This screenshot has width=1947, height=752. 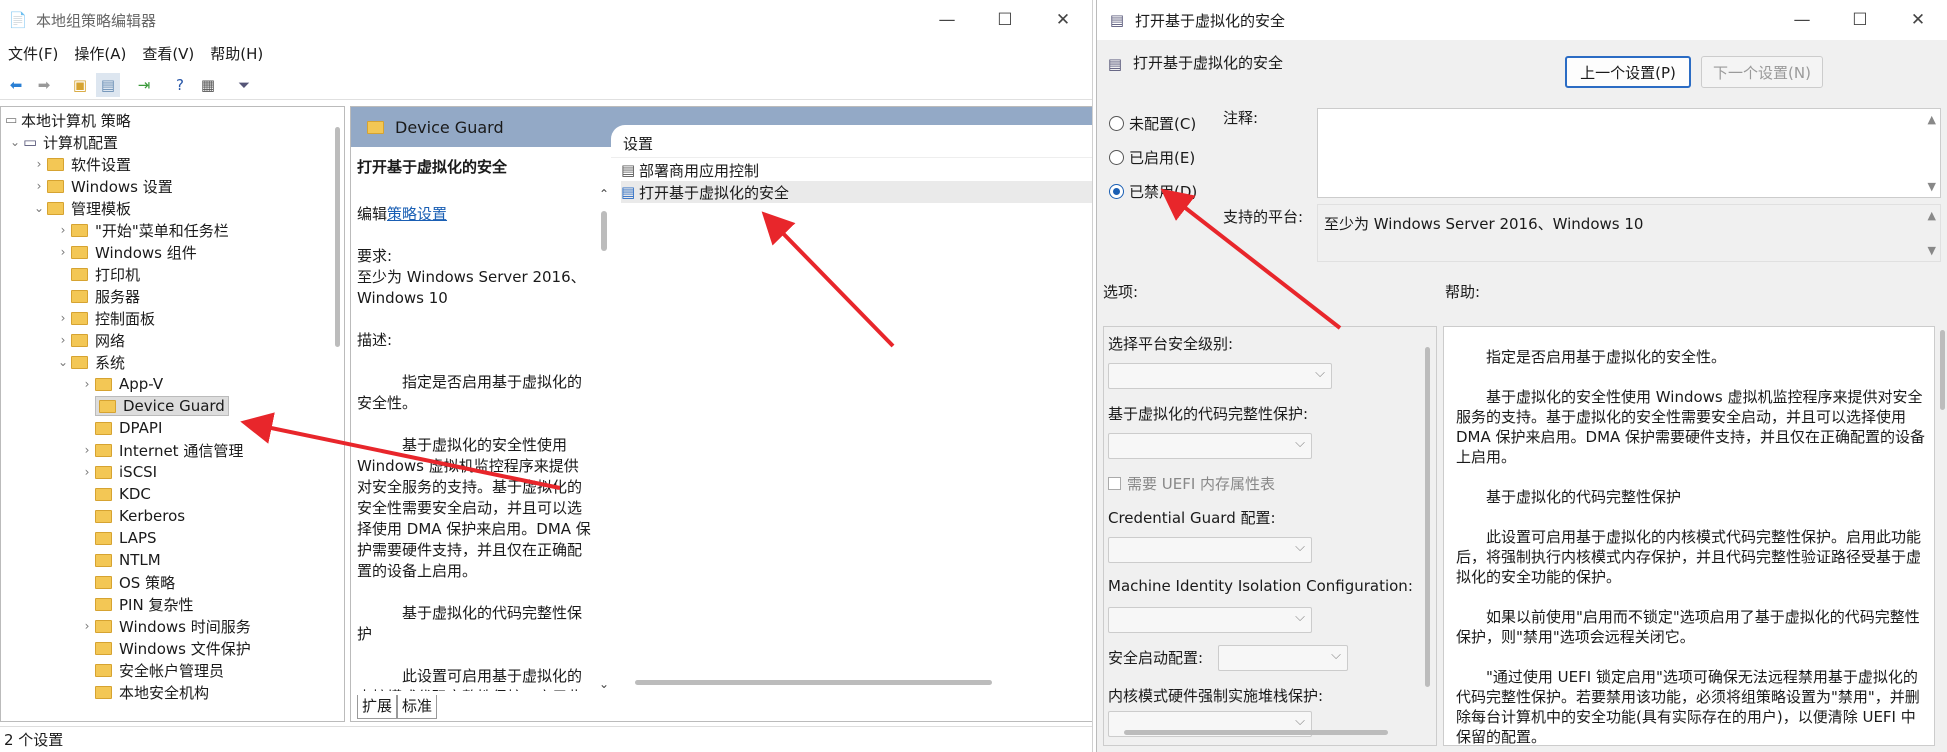 I want to click on properties-icon: ▦, so click(x=208, y=85).